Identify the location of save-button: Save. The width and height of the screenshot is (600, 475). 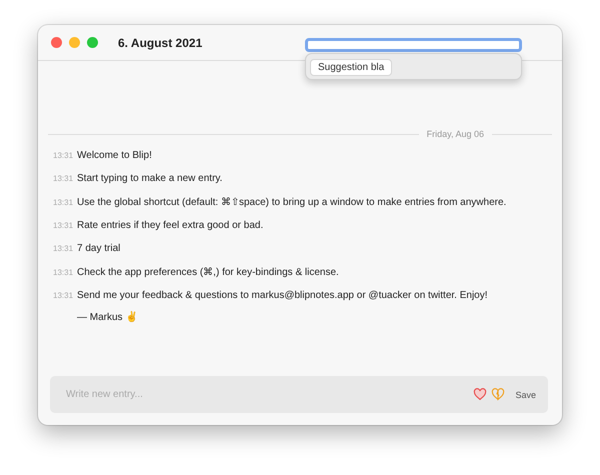
(525, 395).